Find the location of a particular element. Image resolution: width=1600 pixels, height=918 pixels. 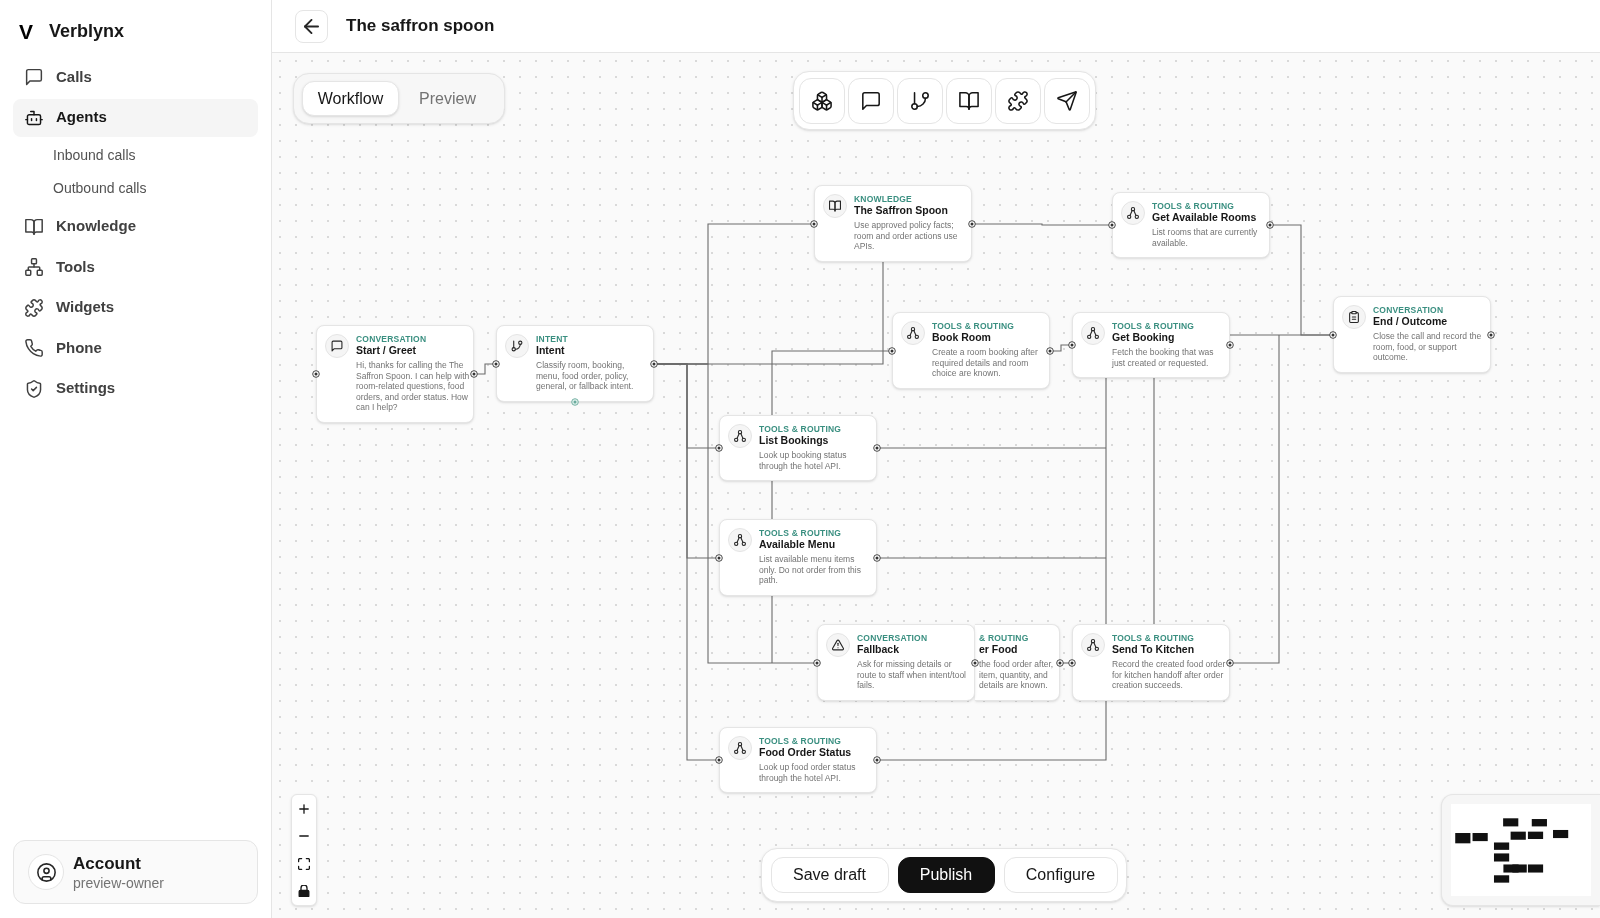

user-avatar-icon is located at coordinates (46, 872).